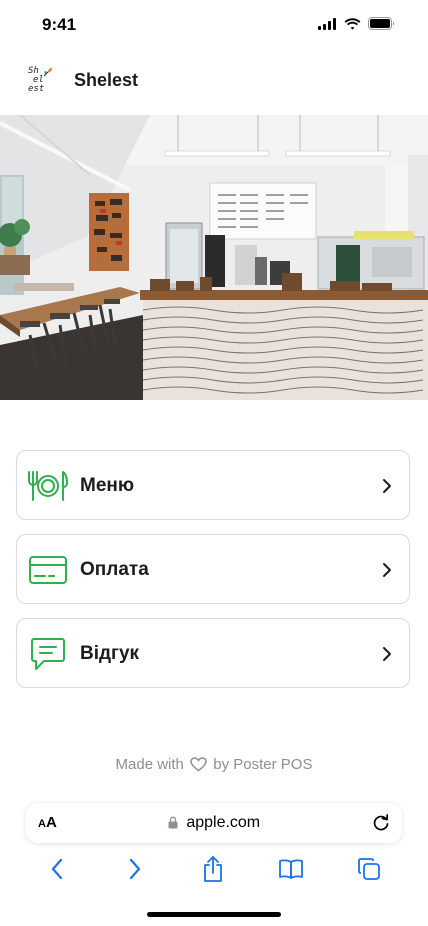 The height and width of the screenshot is (926, 428). I want to click on tabs-button, so click(369, 869).